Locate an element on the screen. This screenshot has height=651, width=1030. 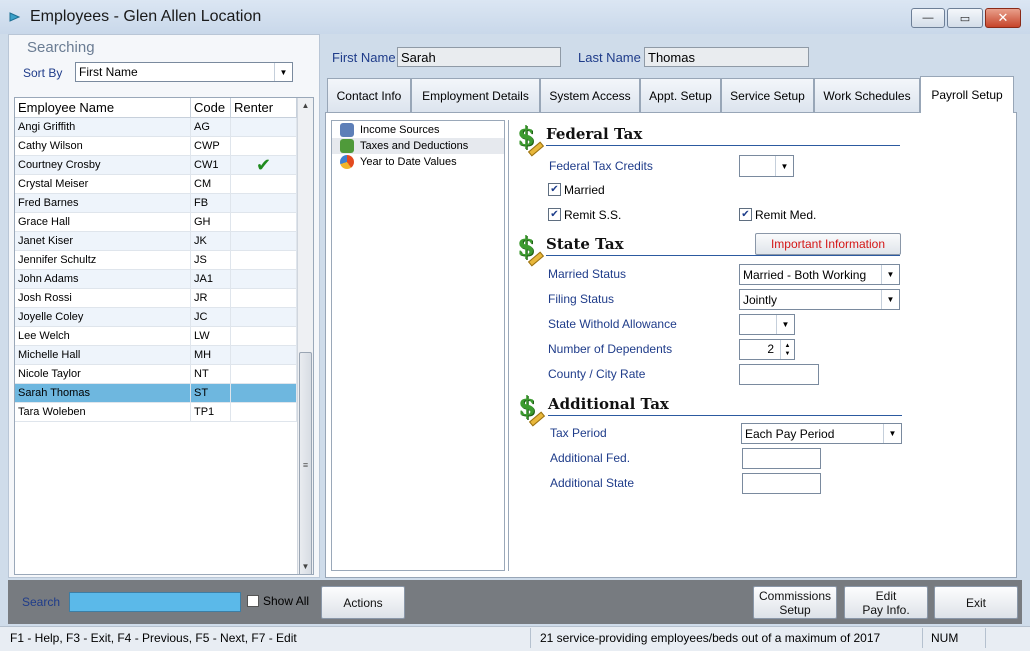
panel-divider is located at coordinates (508, 345).